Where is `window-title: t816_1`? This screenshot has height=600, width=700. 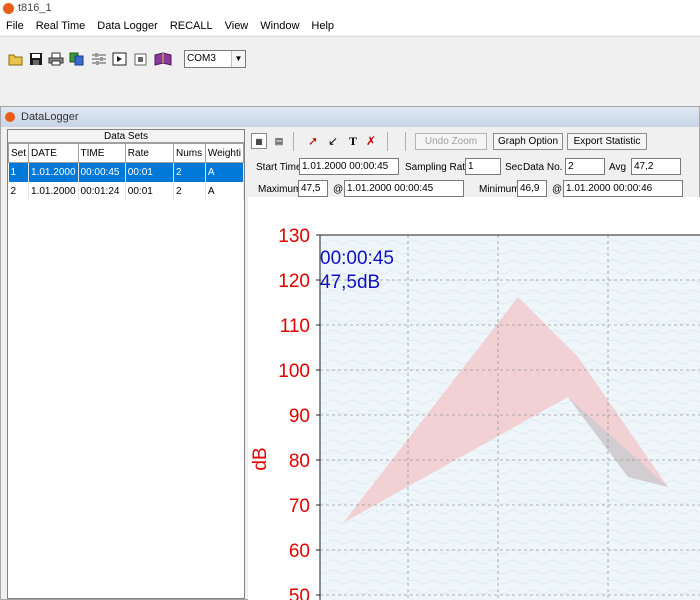 window-title: t816_1 is located at coordinates (35, 8).